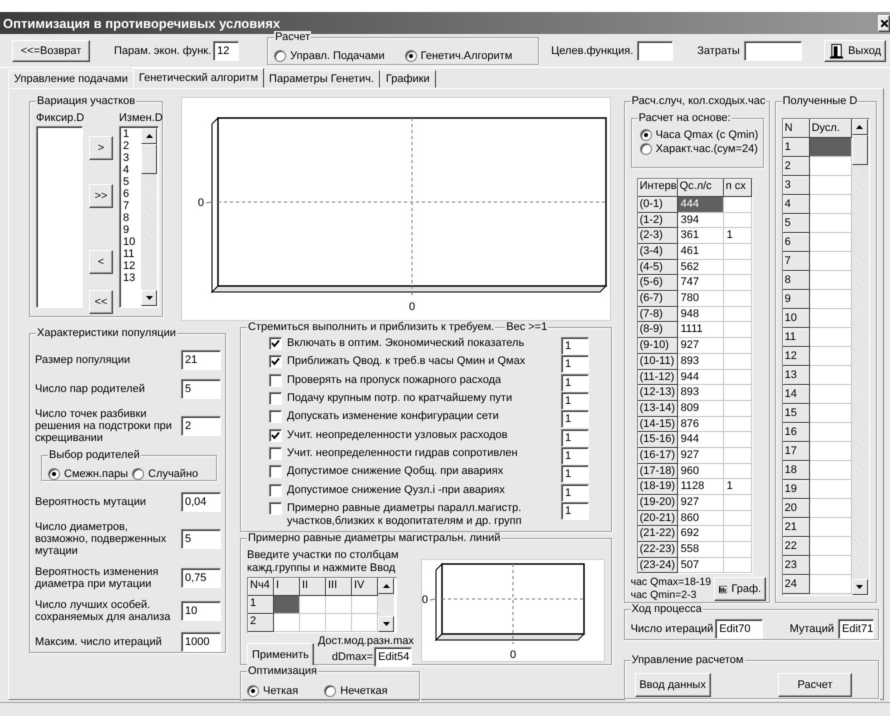 This screenshot has height=716, width=890. I want to click on list-item: 10, so click(132, 242).